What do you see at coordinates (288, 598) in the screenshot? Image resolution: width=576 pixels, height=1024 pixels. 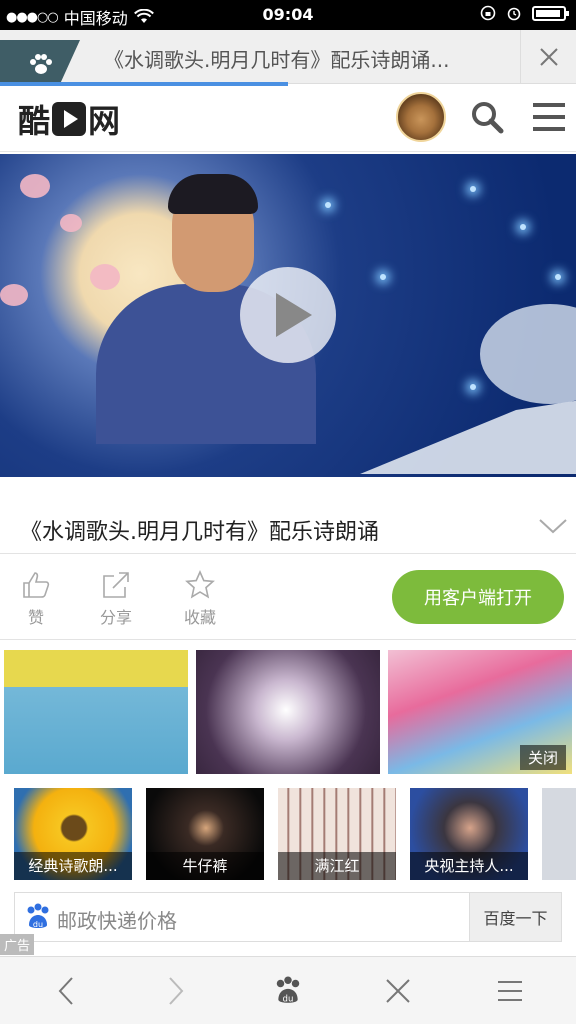 I see `action-bar: 赞 分享 收藏 用客户端打开` at bounding box center [288, 598].